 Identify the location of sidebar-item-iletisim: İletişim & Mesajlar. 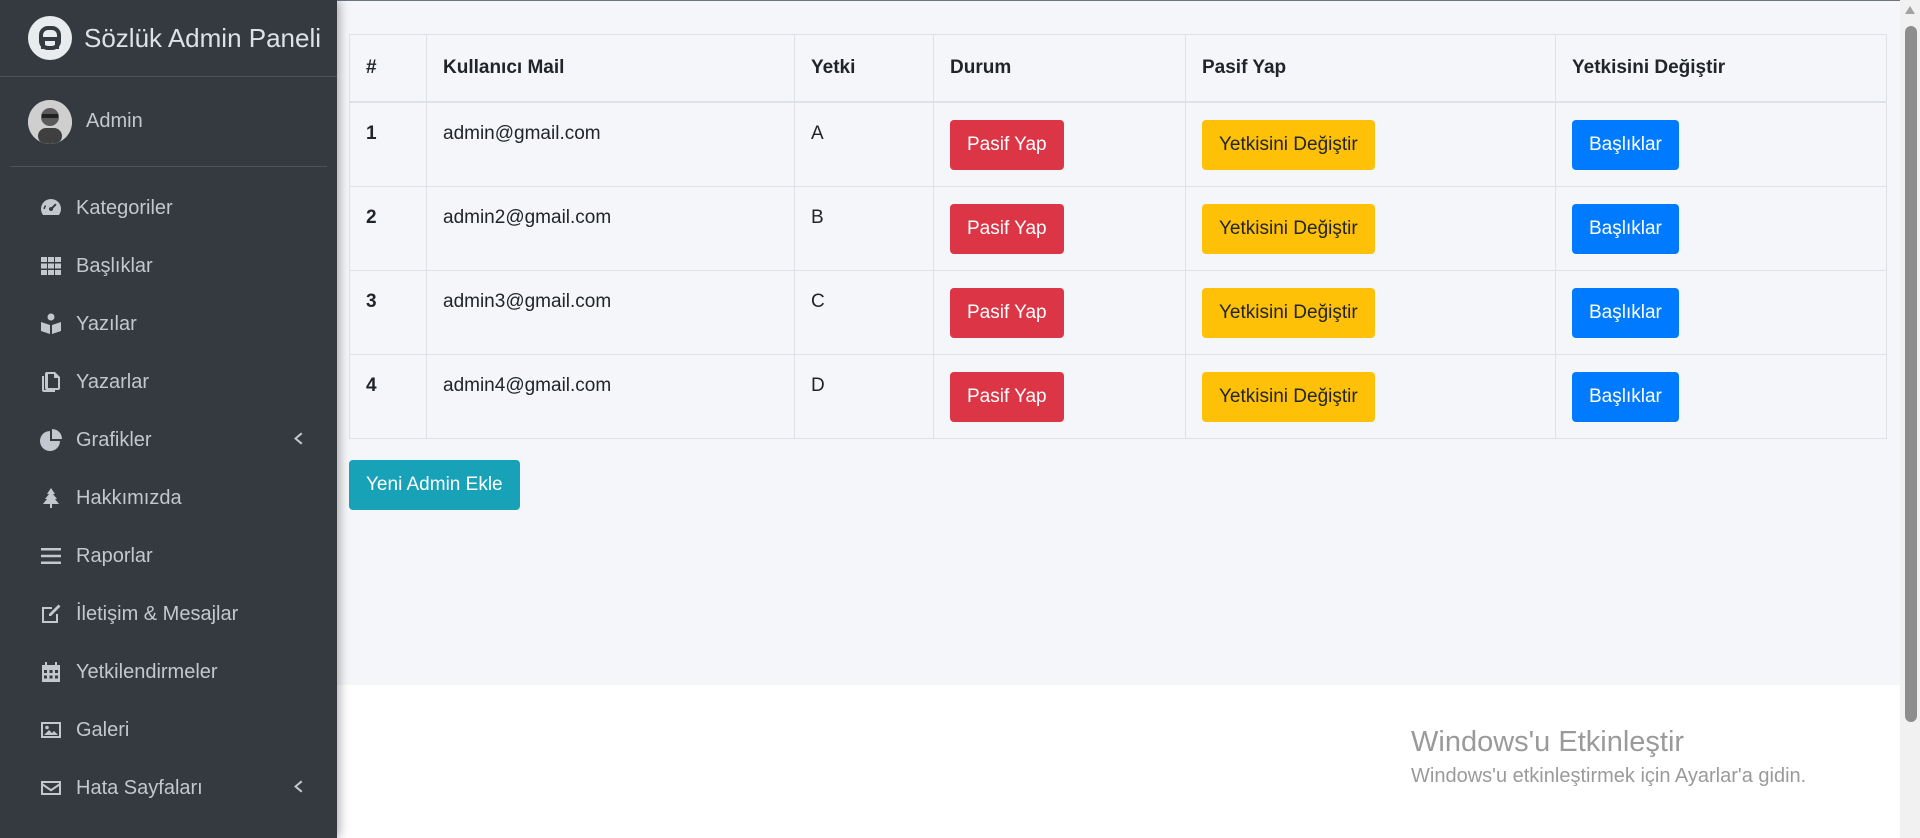
(168, 614).